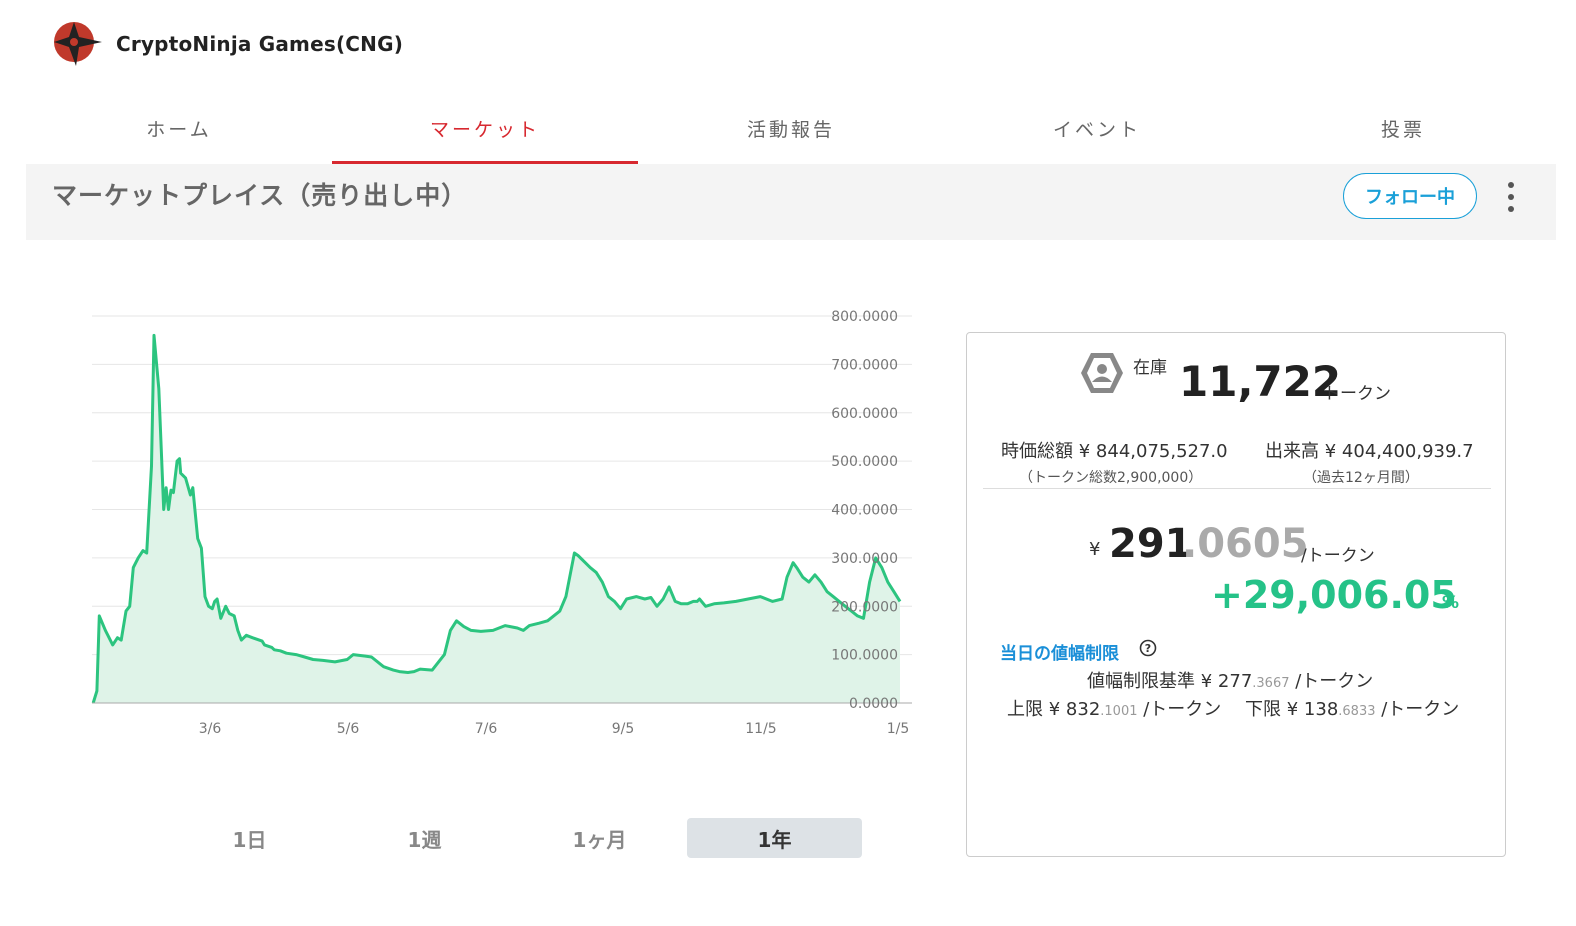 Image resolution: width=1576 pixels, height=926 pixels. I want to click on limit-lower-unit: /トークン, so click(1420, 709).